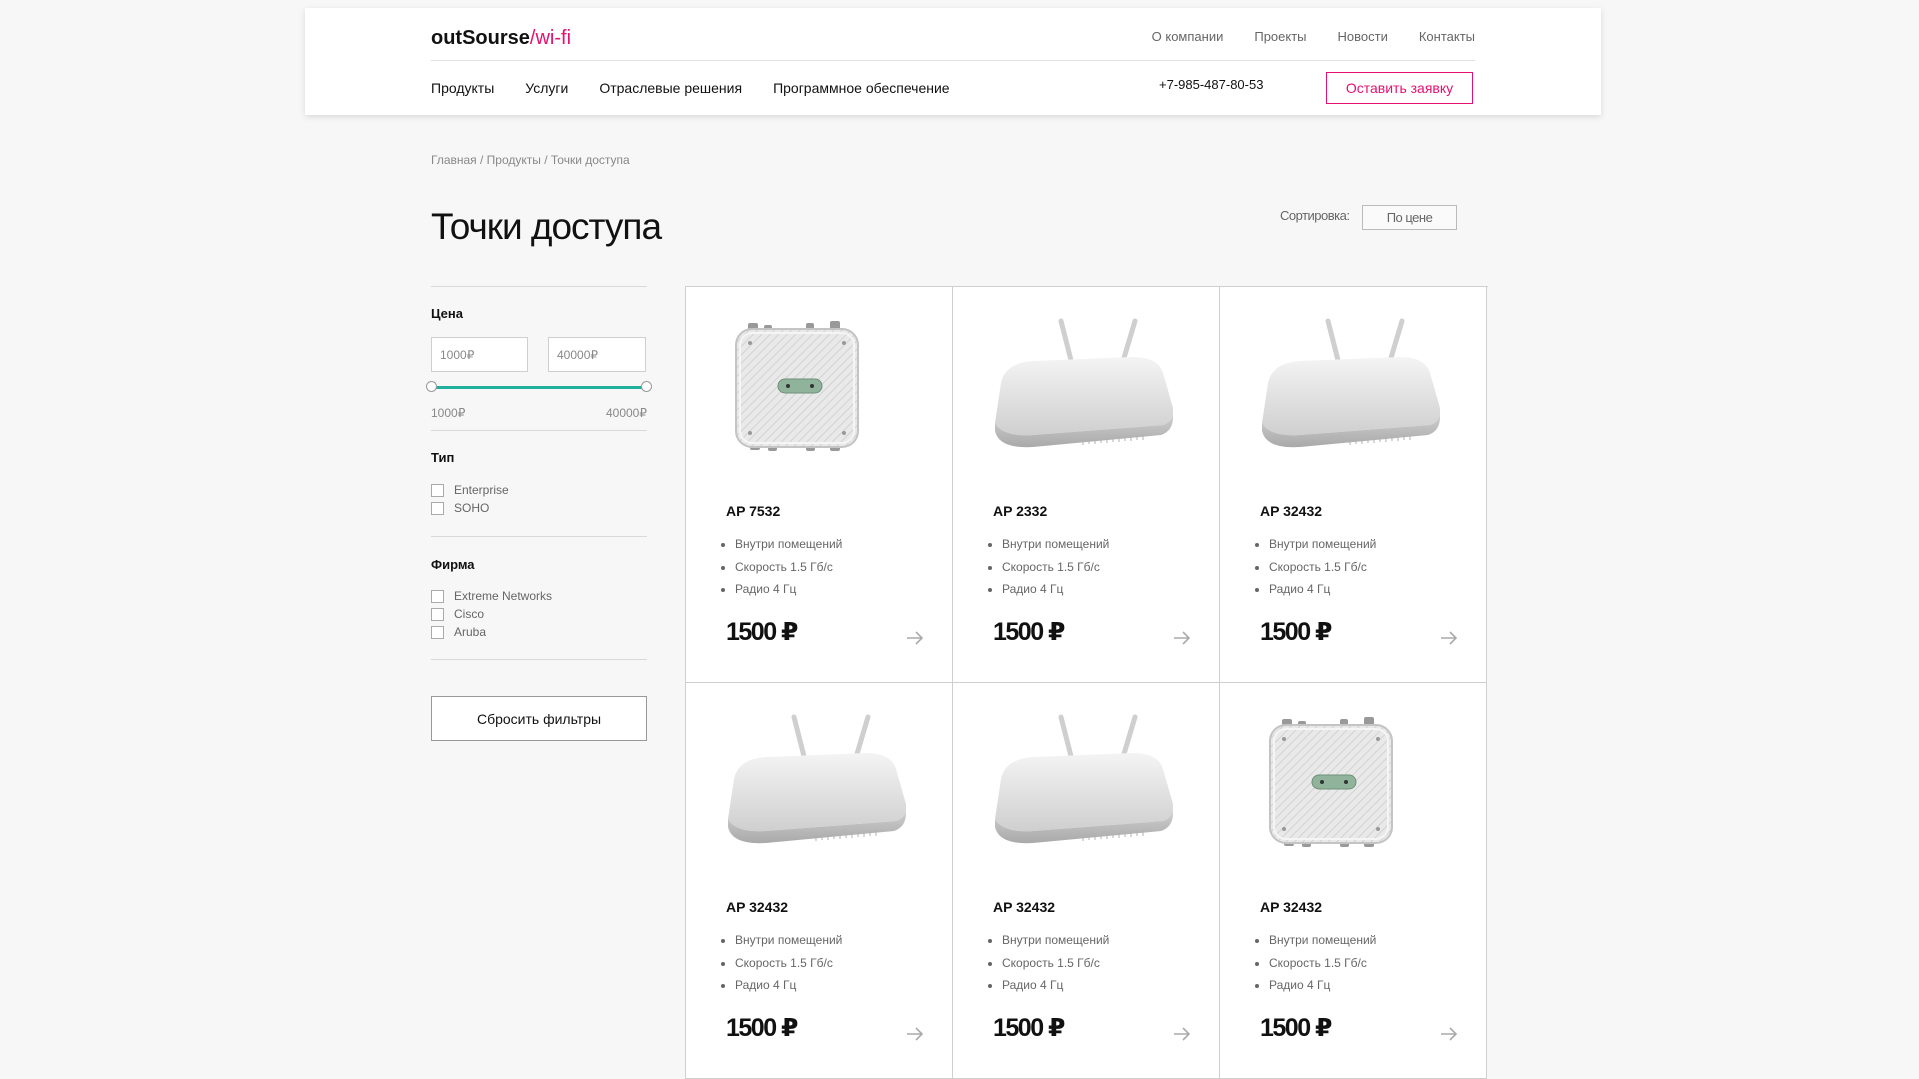  I want to click on header-divider, so click(953, 60).